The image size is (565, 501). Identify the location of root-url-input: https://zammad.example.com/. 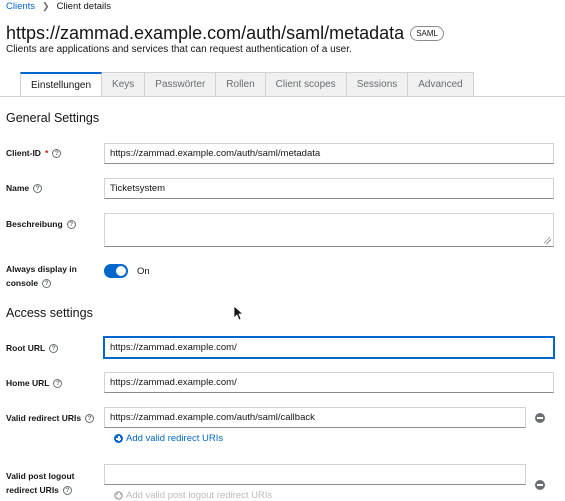
(329, 347).